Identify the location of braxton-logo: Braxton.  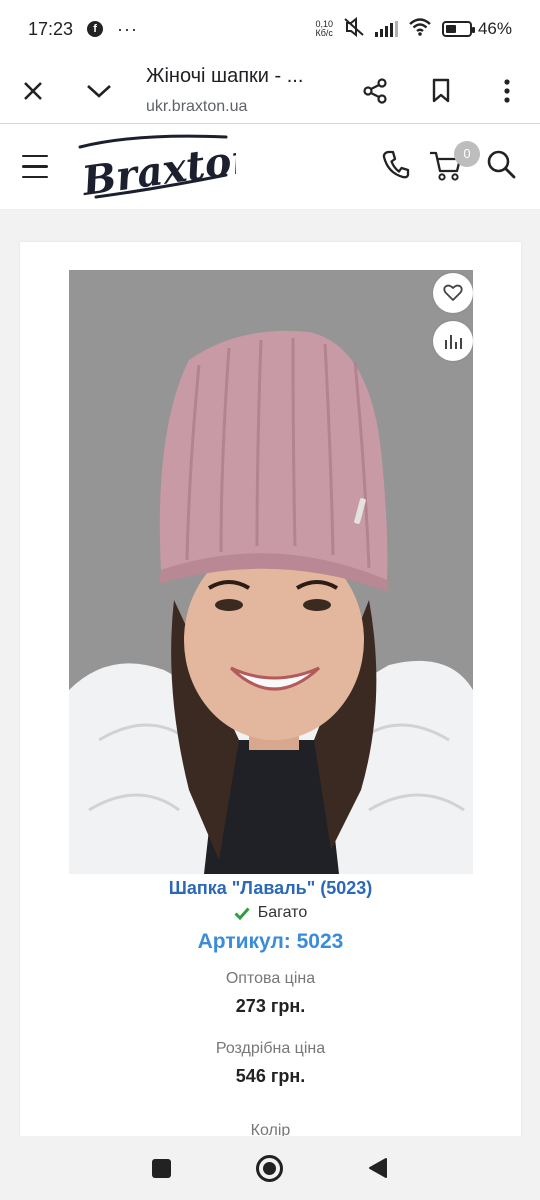
(156, 167).